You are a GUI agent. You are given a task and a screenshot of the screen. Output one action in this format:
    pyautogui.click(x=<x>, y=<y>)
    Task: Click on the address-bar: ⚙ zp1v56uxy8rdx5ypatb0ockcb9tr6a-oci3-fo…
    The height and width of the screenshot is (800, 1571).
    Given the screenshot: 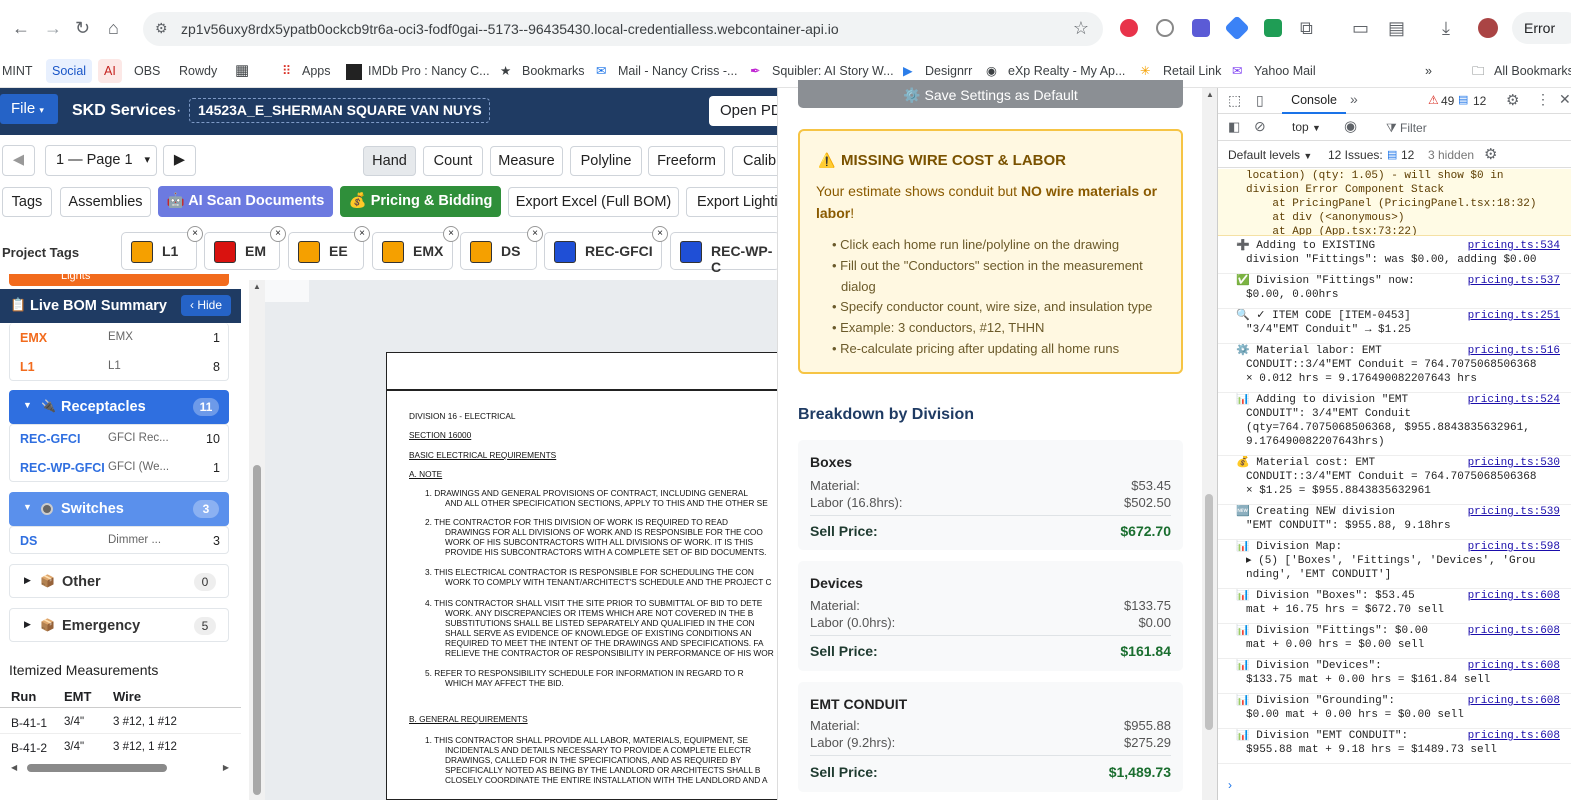 What is the action you would take?
    pyautogui.click(x=623, y=29)
    